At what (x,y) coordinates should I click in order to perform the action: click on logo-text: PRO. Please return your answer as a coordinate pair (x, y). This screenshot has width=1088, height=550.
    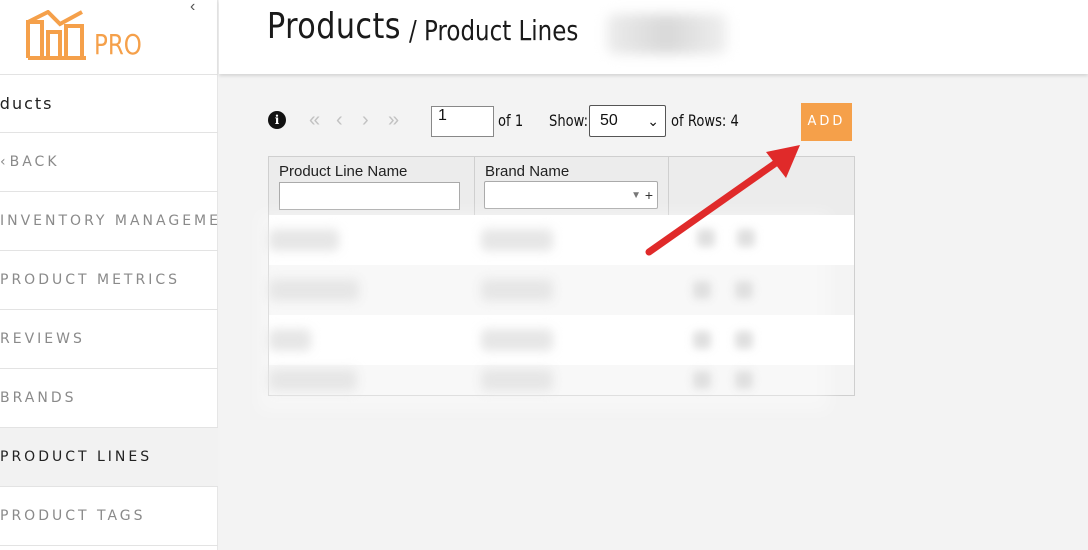
    Looking at the image, I should click on (118, 44).